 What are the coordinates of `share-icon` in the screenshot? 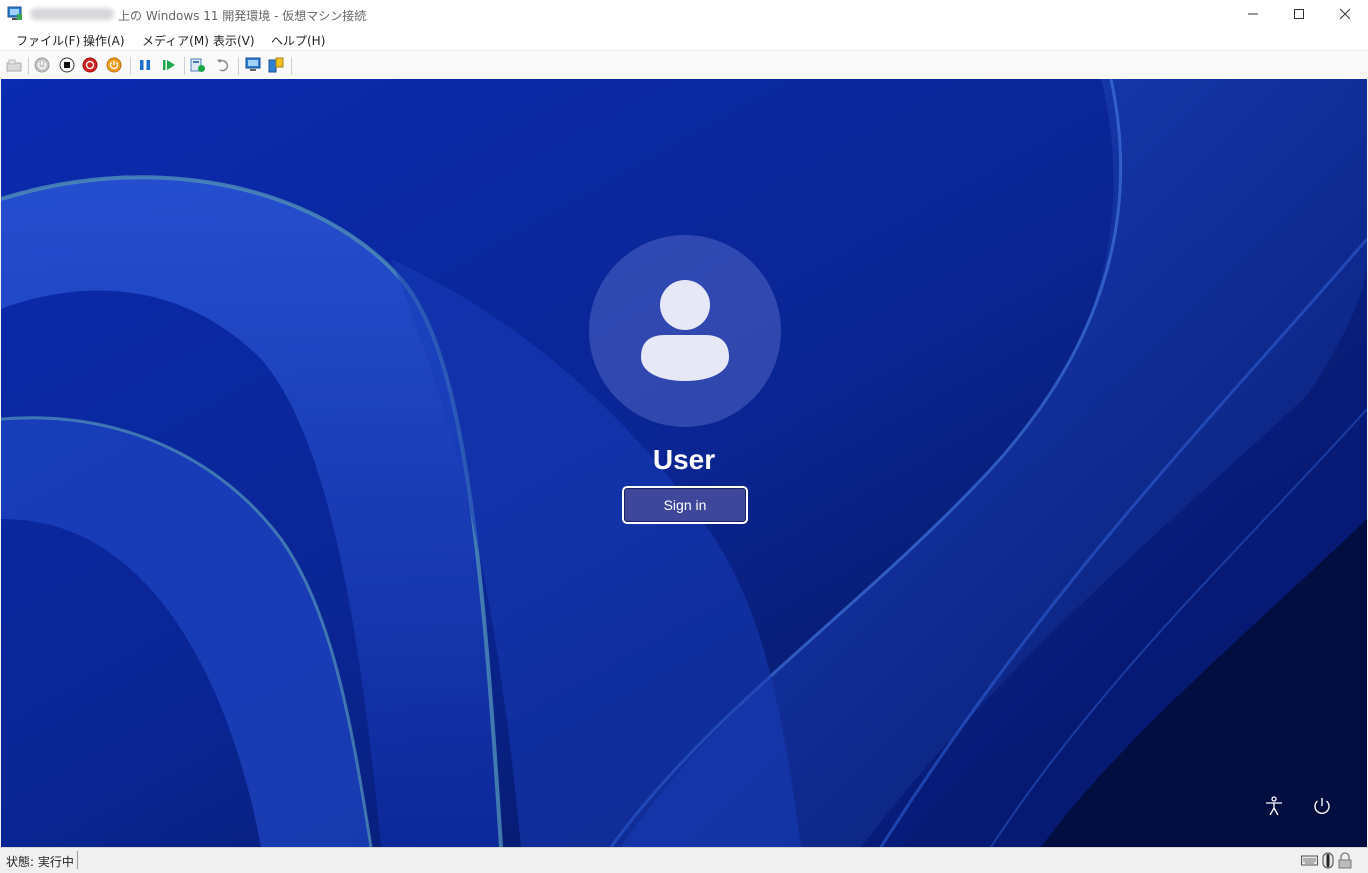 It's located at (276, 65).